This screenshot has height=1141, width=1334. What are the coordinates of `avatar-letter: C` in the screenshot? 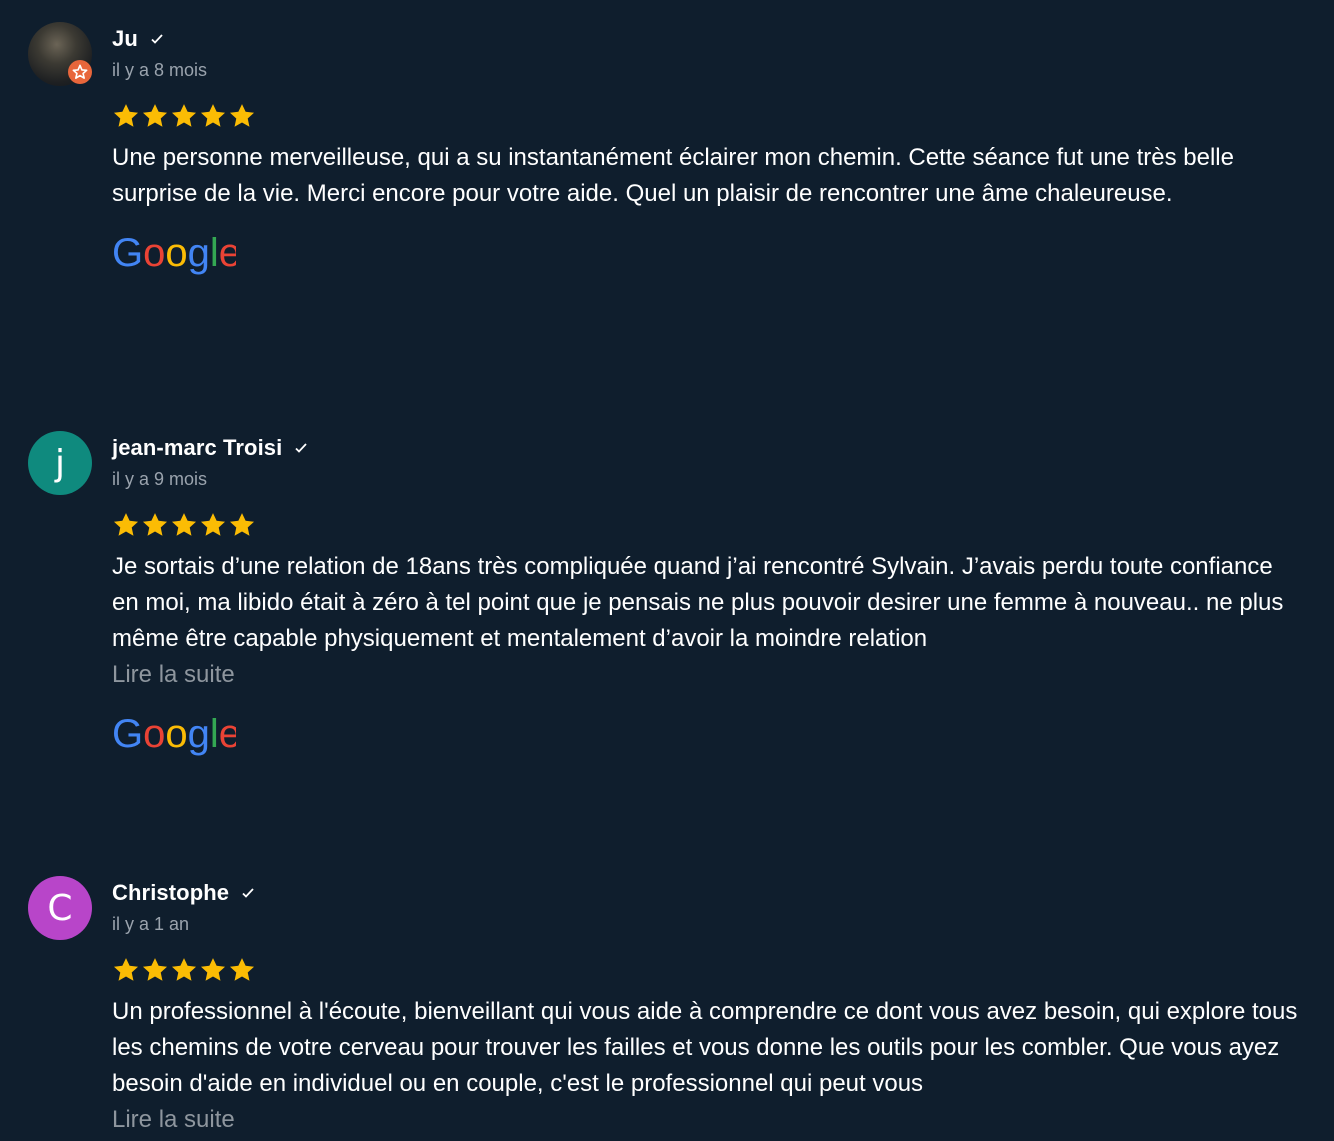 It's located at (60, 908).